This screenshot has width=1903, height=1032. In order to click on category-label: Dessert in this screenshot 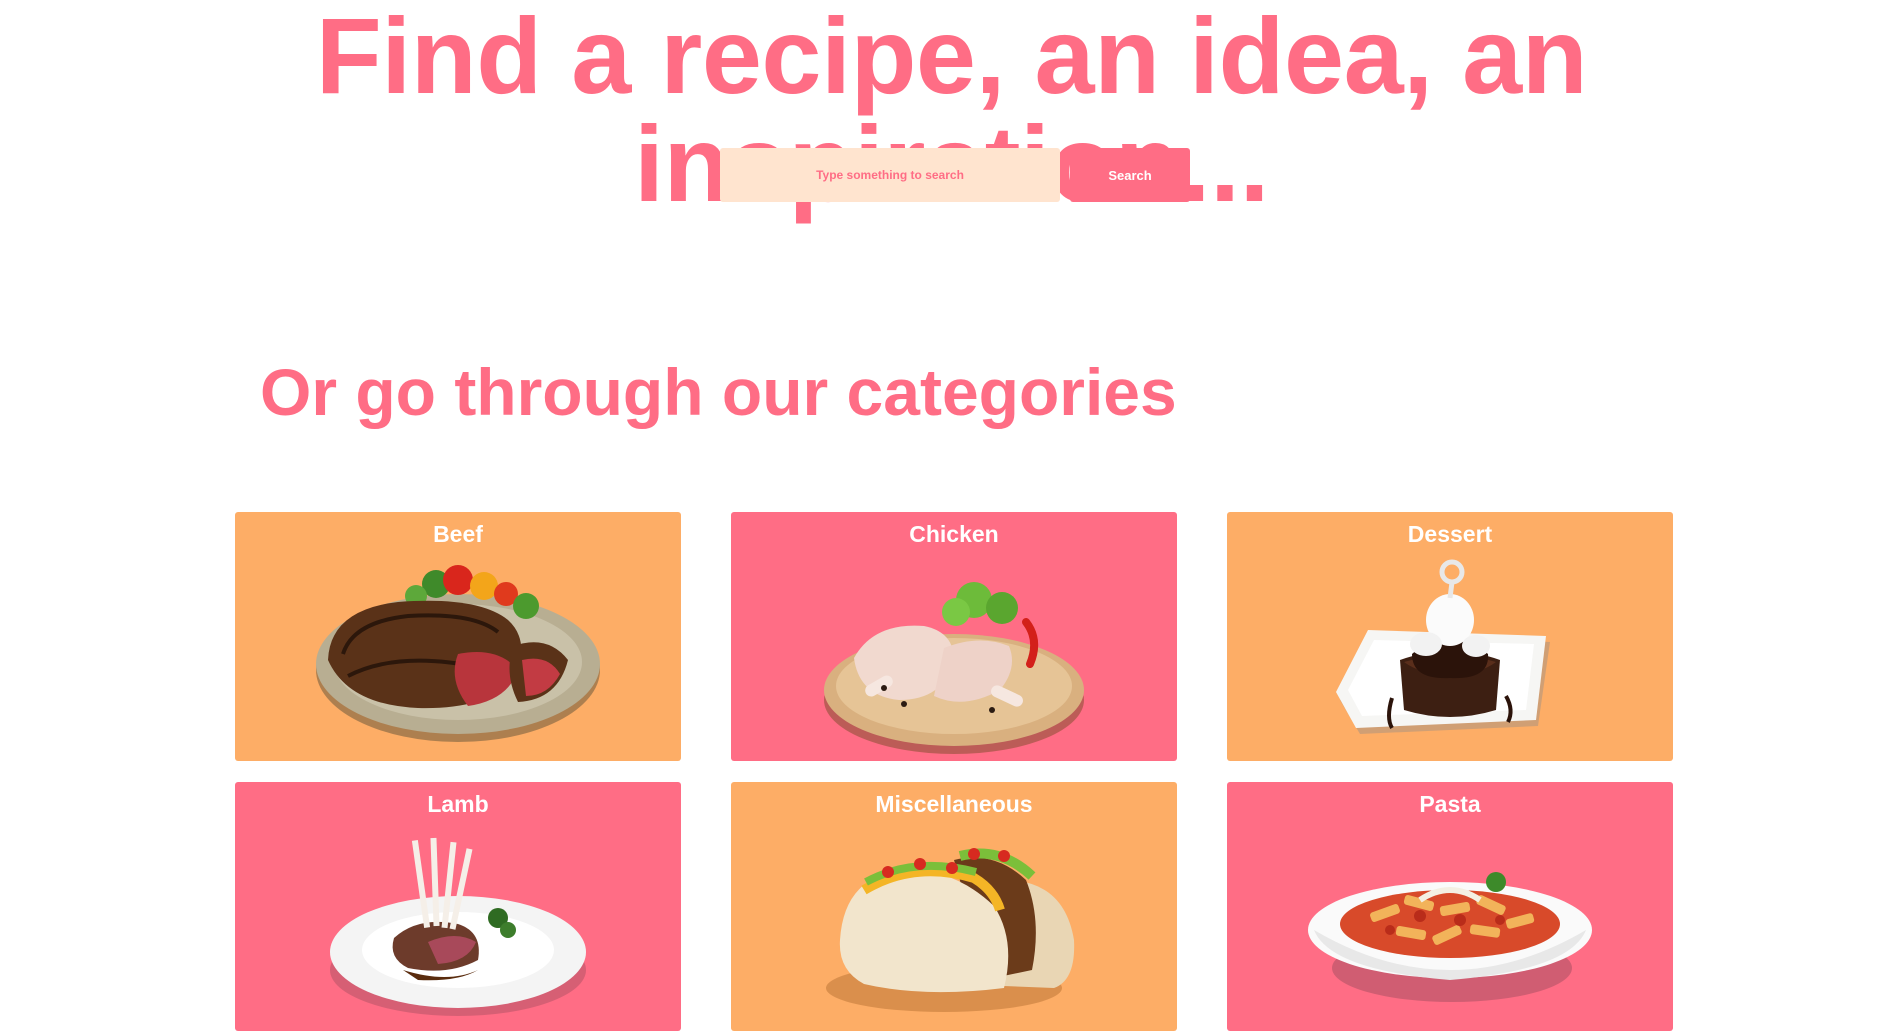, I will do `click(1450, 534)`.